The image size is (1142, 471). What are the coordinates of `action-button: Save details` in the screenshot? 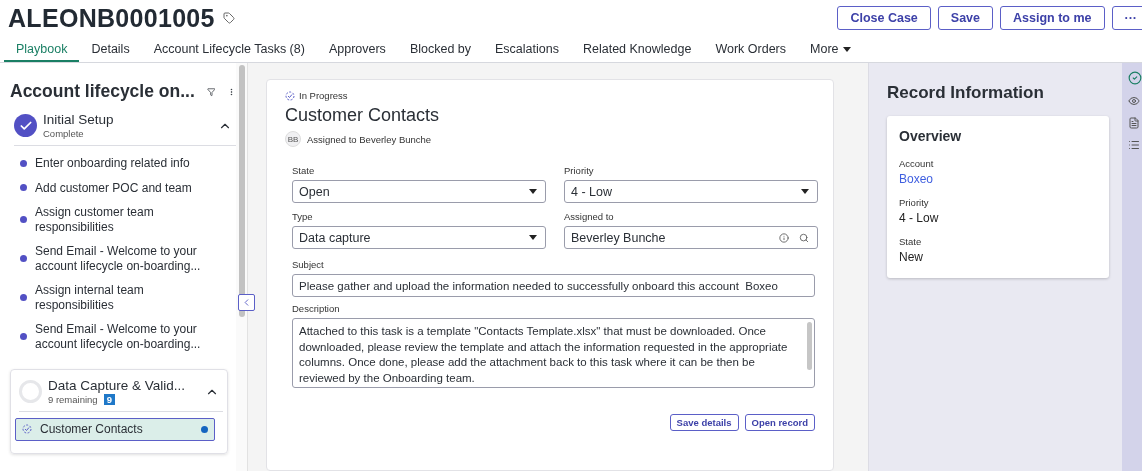 It's located at (704, 422).